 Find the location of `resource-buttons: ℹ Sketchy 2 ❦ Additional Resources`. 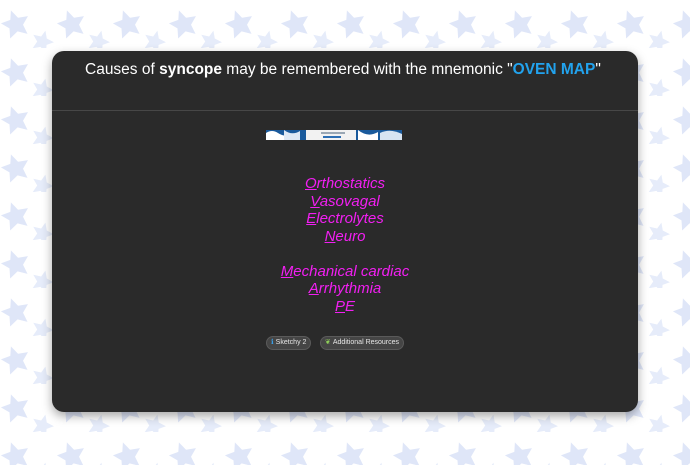

resource-buttons: ℹ Sketchy 2 ❦ Additional Resources is located at coordinates (335, 343).